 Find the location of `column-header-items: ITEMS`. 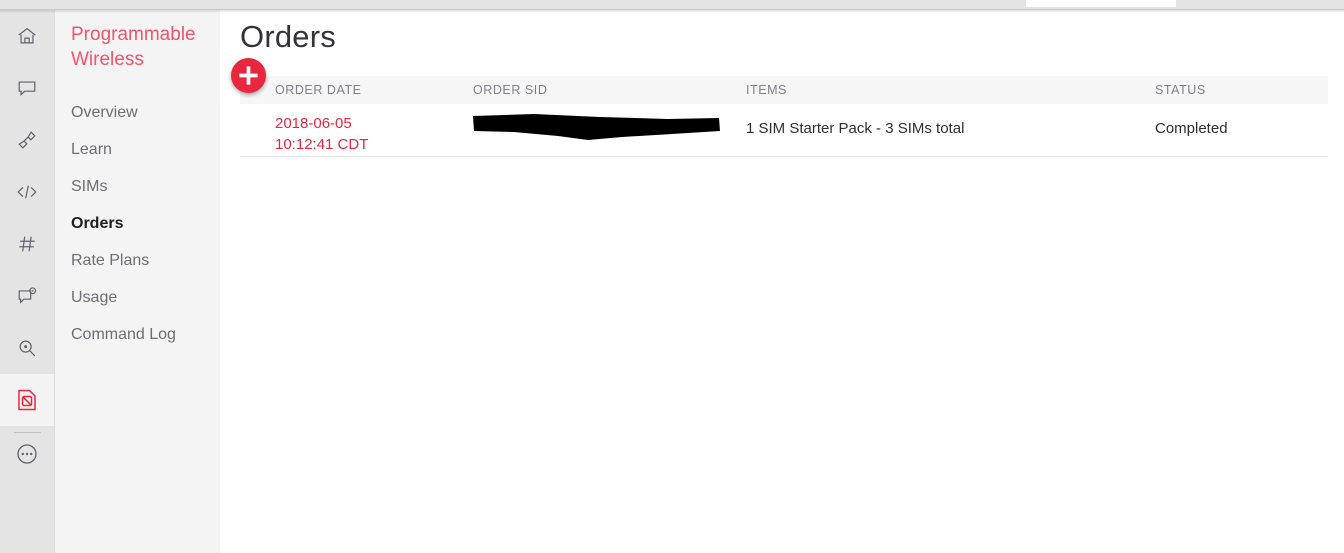

column-header-items: ITEMS is located at coordinates (766, 90).